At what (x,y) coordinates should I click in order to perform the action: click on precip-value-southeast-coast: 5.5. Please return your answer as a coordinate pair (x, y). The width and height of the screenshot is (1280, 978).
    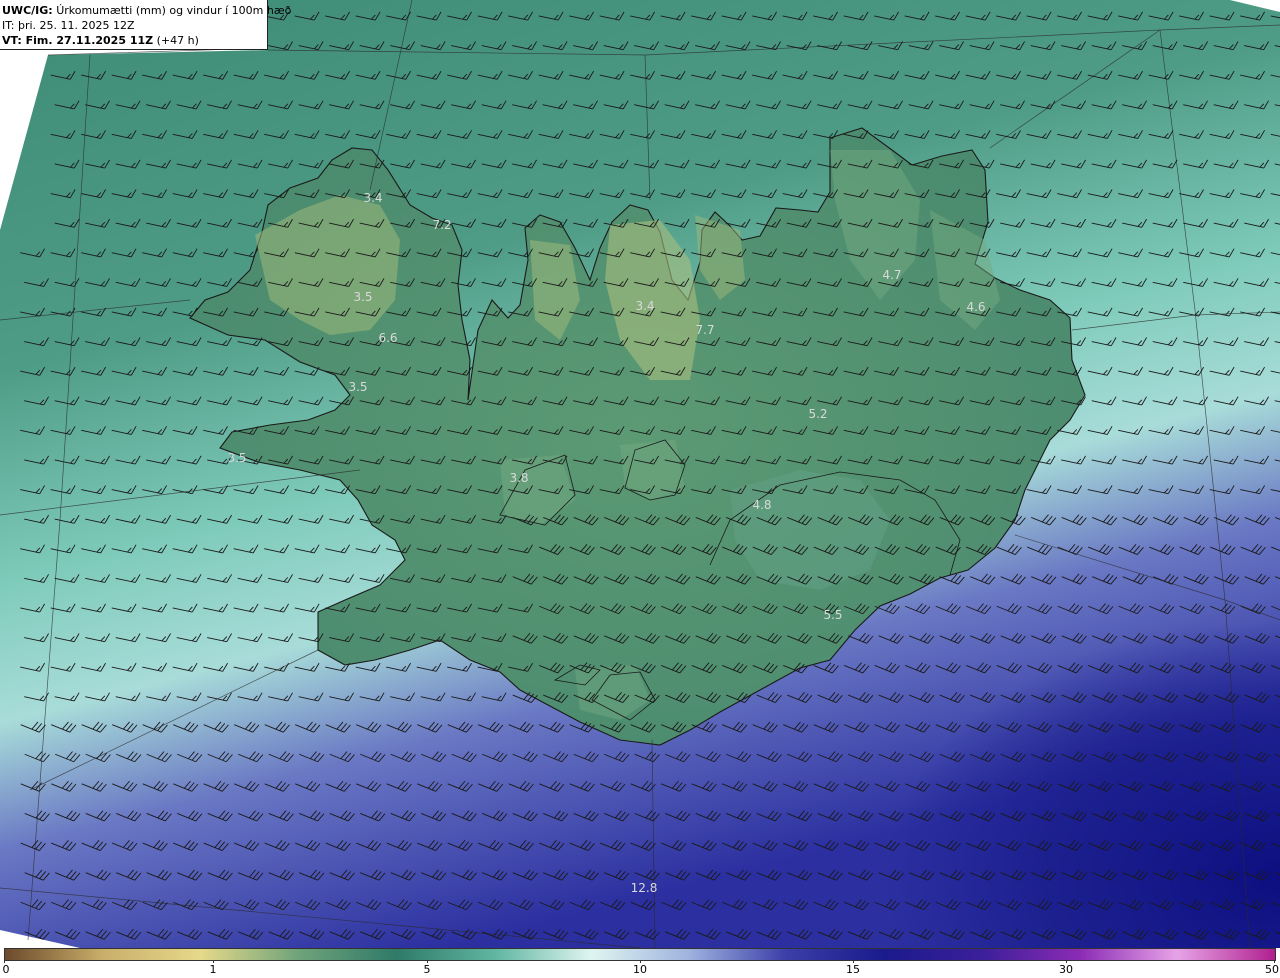
    Looking at the image, I should click on (832, 615).